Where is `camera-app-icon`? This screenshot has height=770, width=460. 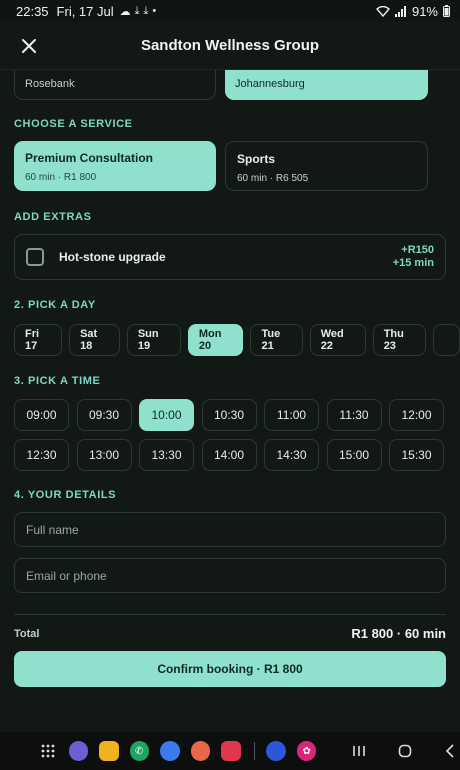
camera-app-icon is located at coordinates (231, 751).